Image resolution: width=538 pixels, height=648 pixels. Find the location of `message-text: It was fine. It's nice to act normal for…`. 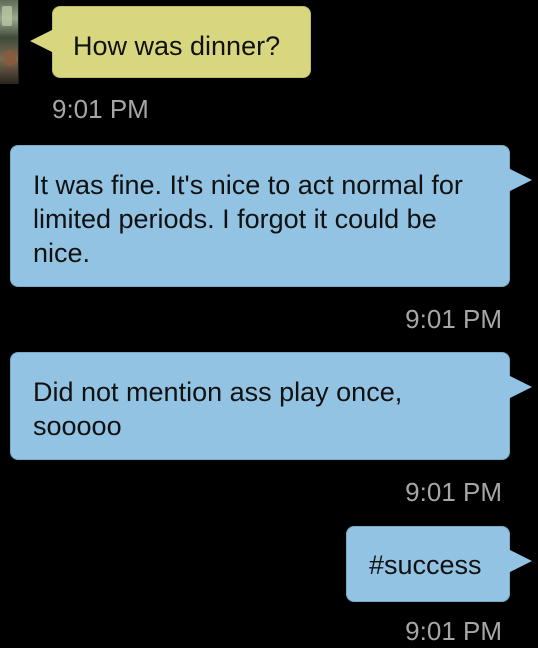

message-text: It was fine. It's nice to act normal for… is located at coordinates (248, 219).